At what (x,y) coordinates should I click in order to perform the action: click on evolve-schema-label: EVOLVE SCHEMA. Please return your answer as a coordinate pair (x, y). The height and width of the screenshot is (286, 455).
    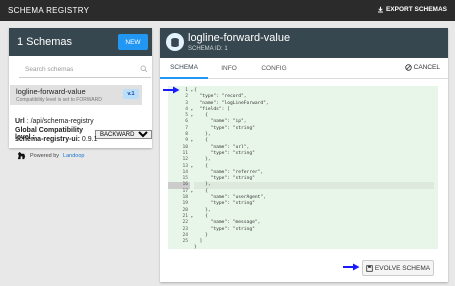
    Looking at the image, I should click on (402, 268).